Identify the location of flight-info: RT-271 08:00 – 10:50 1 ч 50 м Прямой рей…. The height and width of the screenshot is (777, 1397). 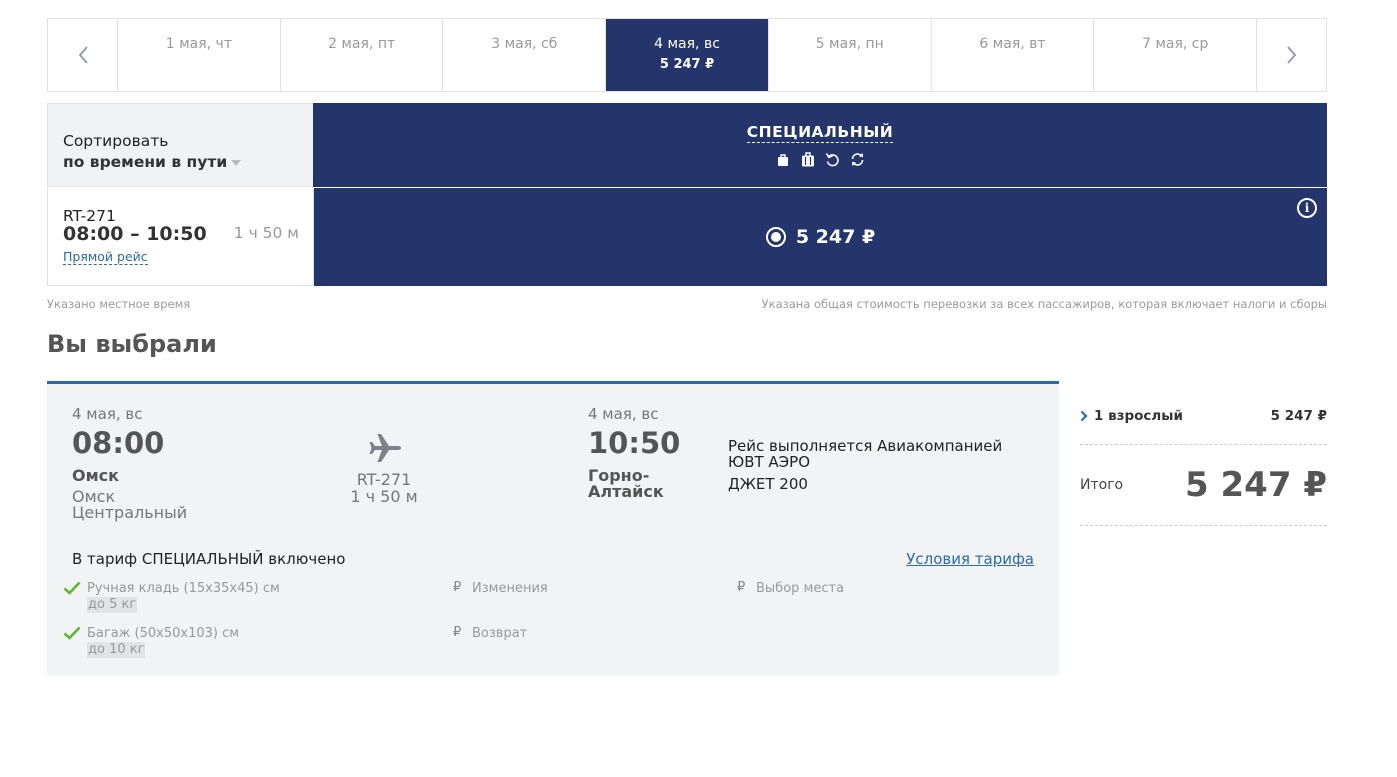
(180, 237).